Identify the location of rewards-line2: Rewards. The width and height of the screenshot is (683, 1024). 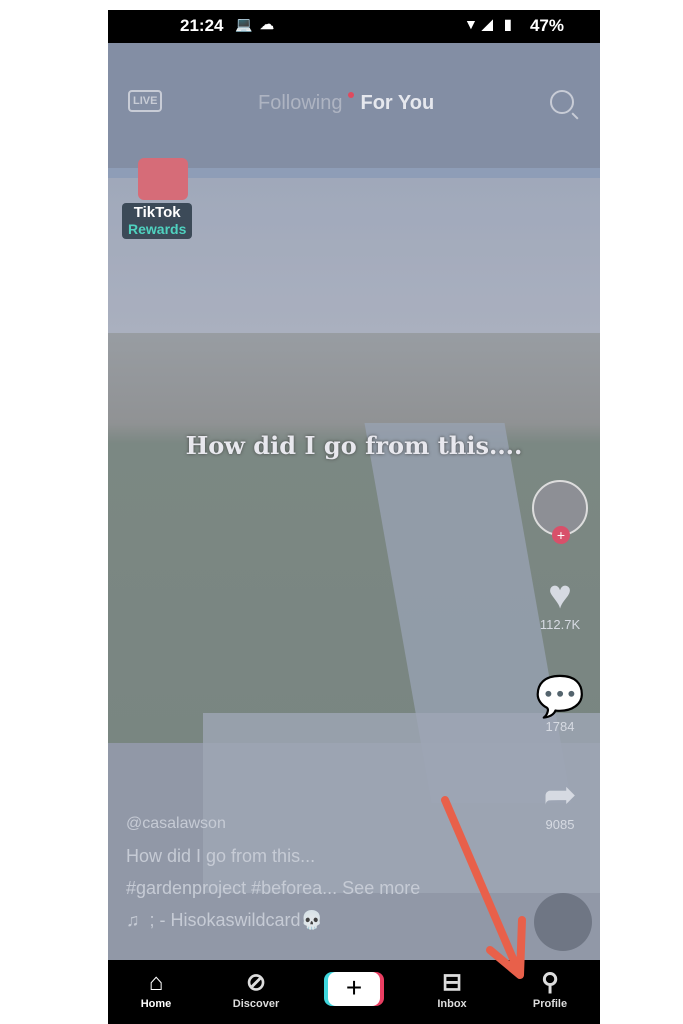
(157, 229).